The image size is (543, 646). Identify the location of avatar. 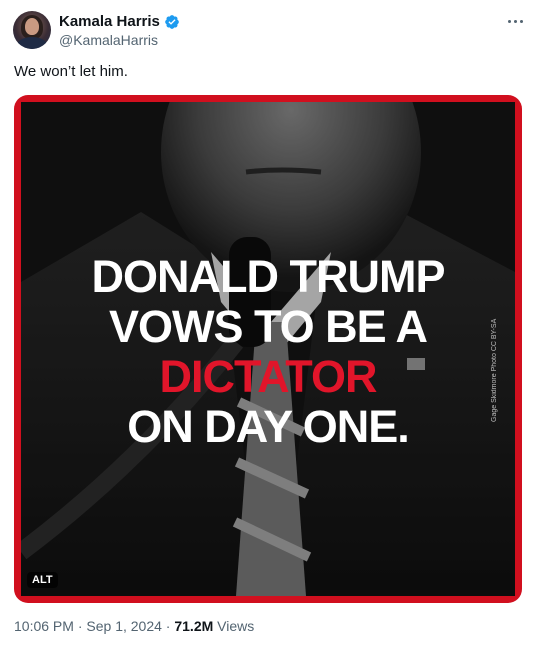
(32, 30).